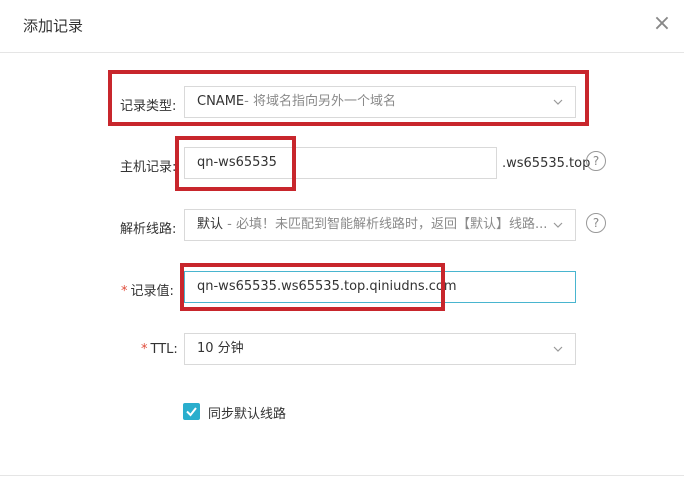 This screenshot has height=479, width=684. What do you see at coordinates (152, 291) in the screenshot?
I see `record-value-label-text: 记录值:` at bounding box center [152, 291].